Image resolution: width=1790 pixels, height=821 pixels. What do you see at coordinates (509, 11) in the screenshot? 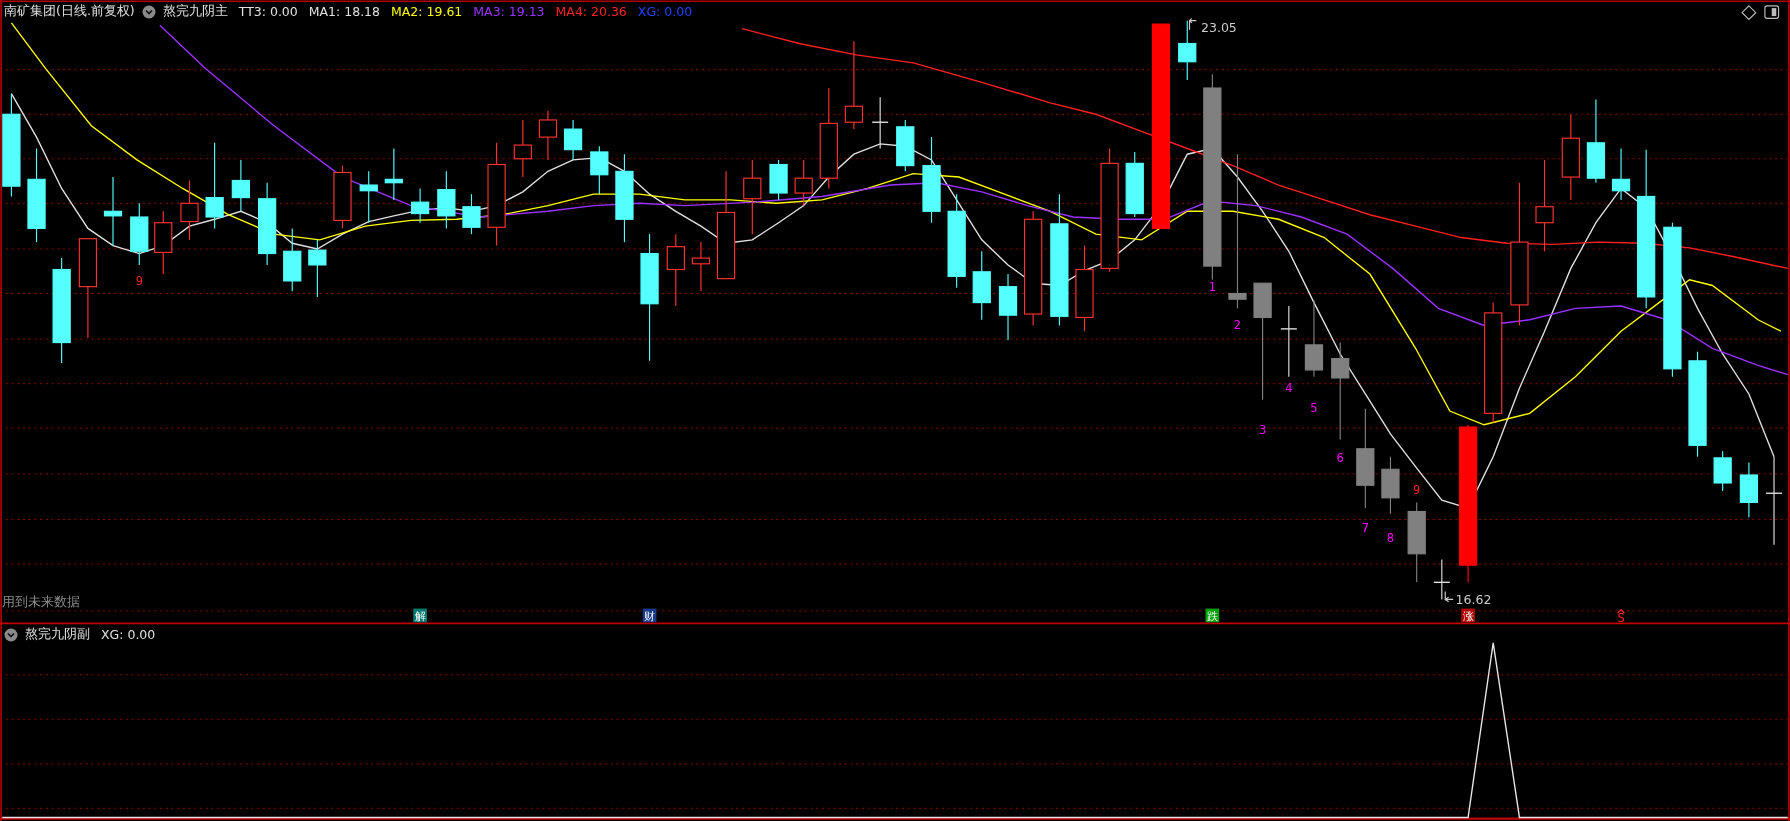
I see `indicator-value: MA3: 19.13` at bounding box center [509, 11].